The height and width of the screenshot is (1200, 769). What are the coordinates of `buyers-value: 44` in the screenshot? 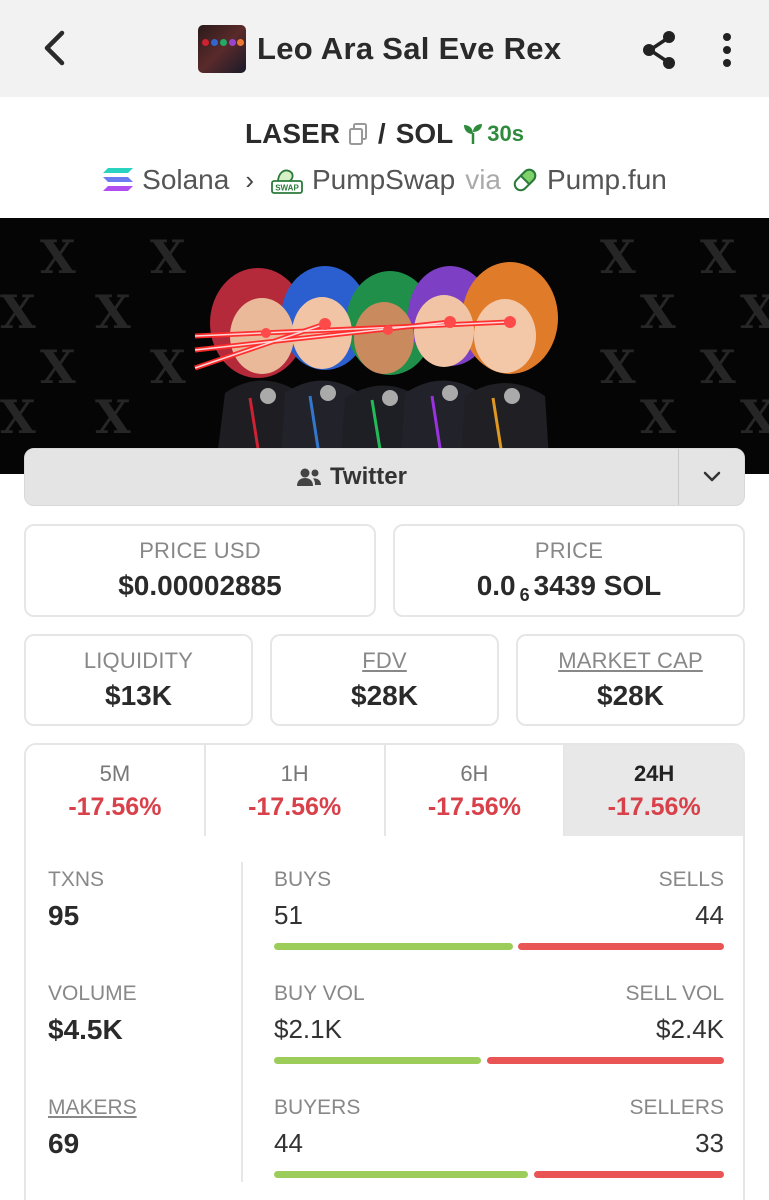 It's located at (288, 1143).